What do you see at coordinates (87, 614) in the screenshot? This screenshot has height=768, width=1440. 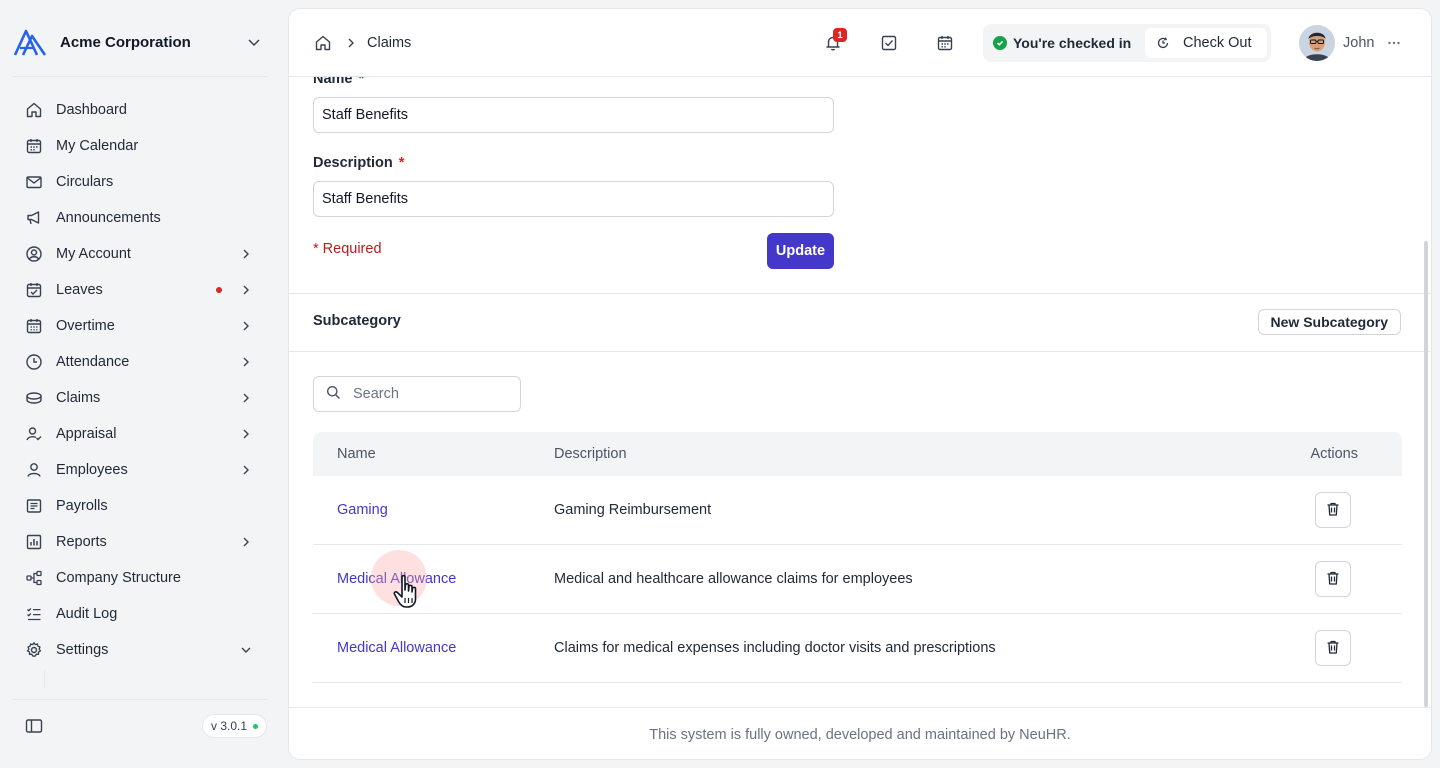 I see `sidebar-item-label: Audit Log` at bounding box center [87, 614].